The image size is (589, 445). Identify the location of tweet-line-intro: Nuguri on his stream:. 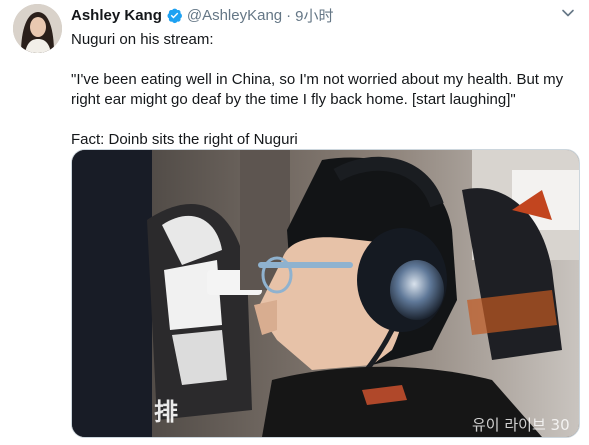
(142, 39).